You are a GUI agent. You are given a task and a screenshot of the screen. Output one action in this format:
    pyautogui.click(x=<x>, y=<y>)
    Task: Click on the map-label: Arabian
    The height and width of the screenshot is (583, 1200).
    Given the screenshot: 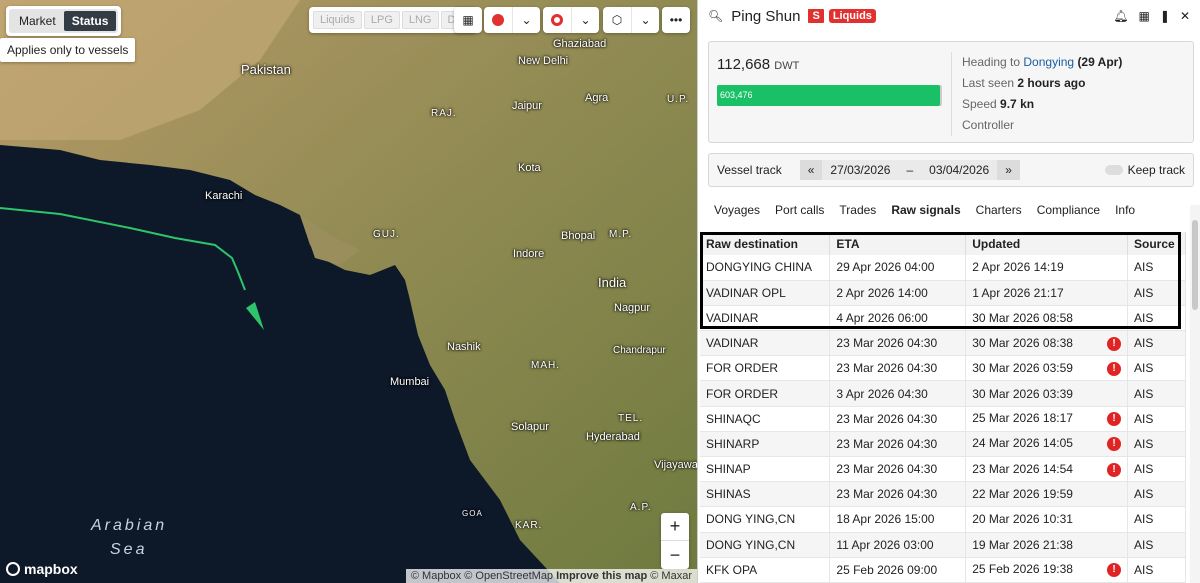 What is the action you would take?
    pyautogui.click(x=129, y=525)
    